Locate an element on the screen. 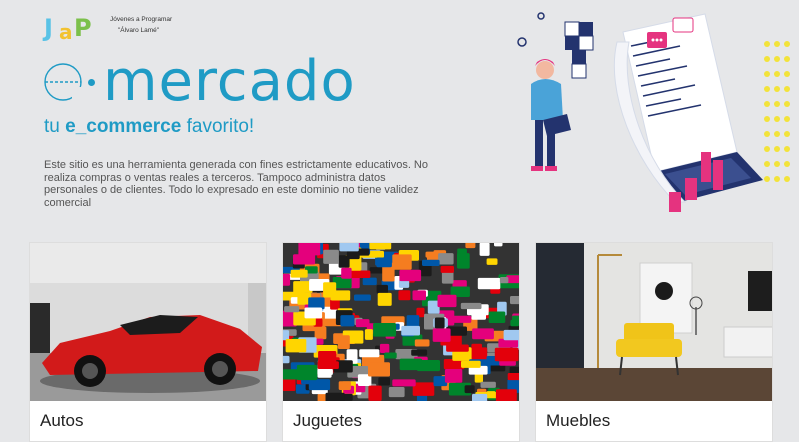  category-label: Autos is located at coordinates (62, 420).